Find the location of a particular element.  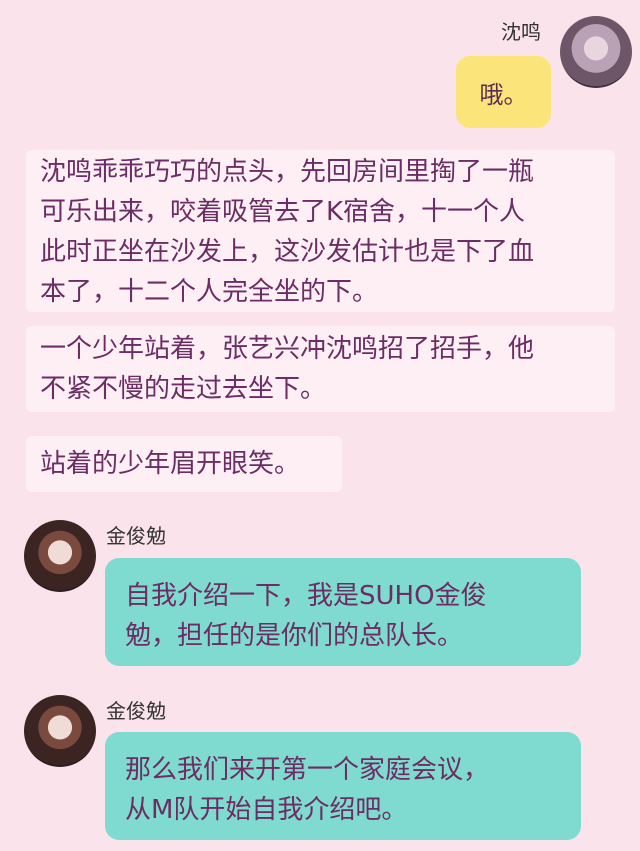

message-bubble-shen-ming: 哦。 is located at coordinates (503, 92).